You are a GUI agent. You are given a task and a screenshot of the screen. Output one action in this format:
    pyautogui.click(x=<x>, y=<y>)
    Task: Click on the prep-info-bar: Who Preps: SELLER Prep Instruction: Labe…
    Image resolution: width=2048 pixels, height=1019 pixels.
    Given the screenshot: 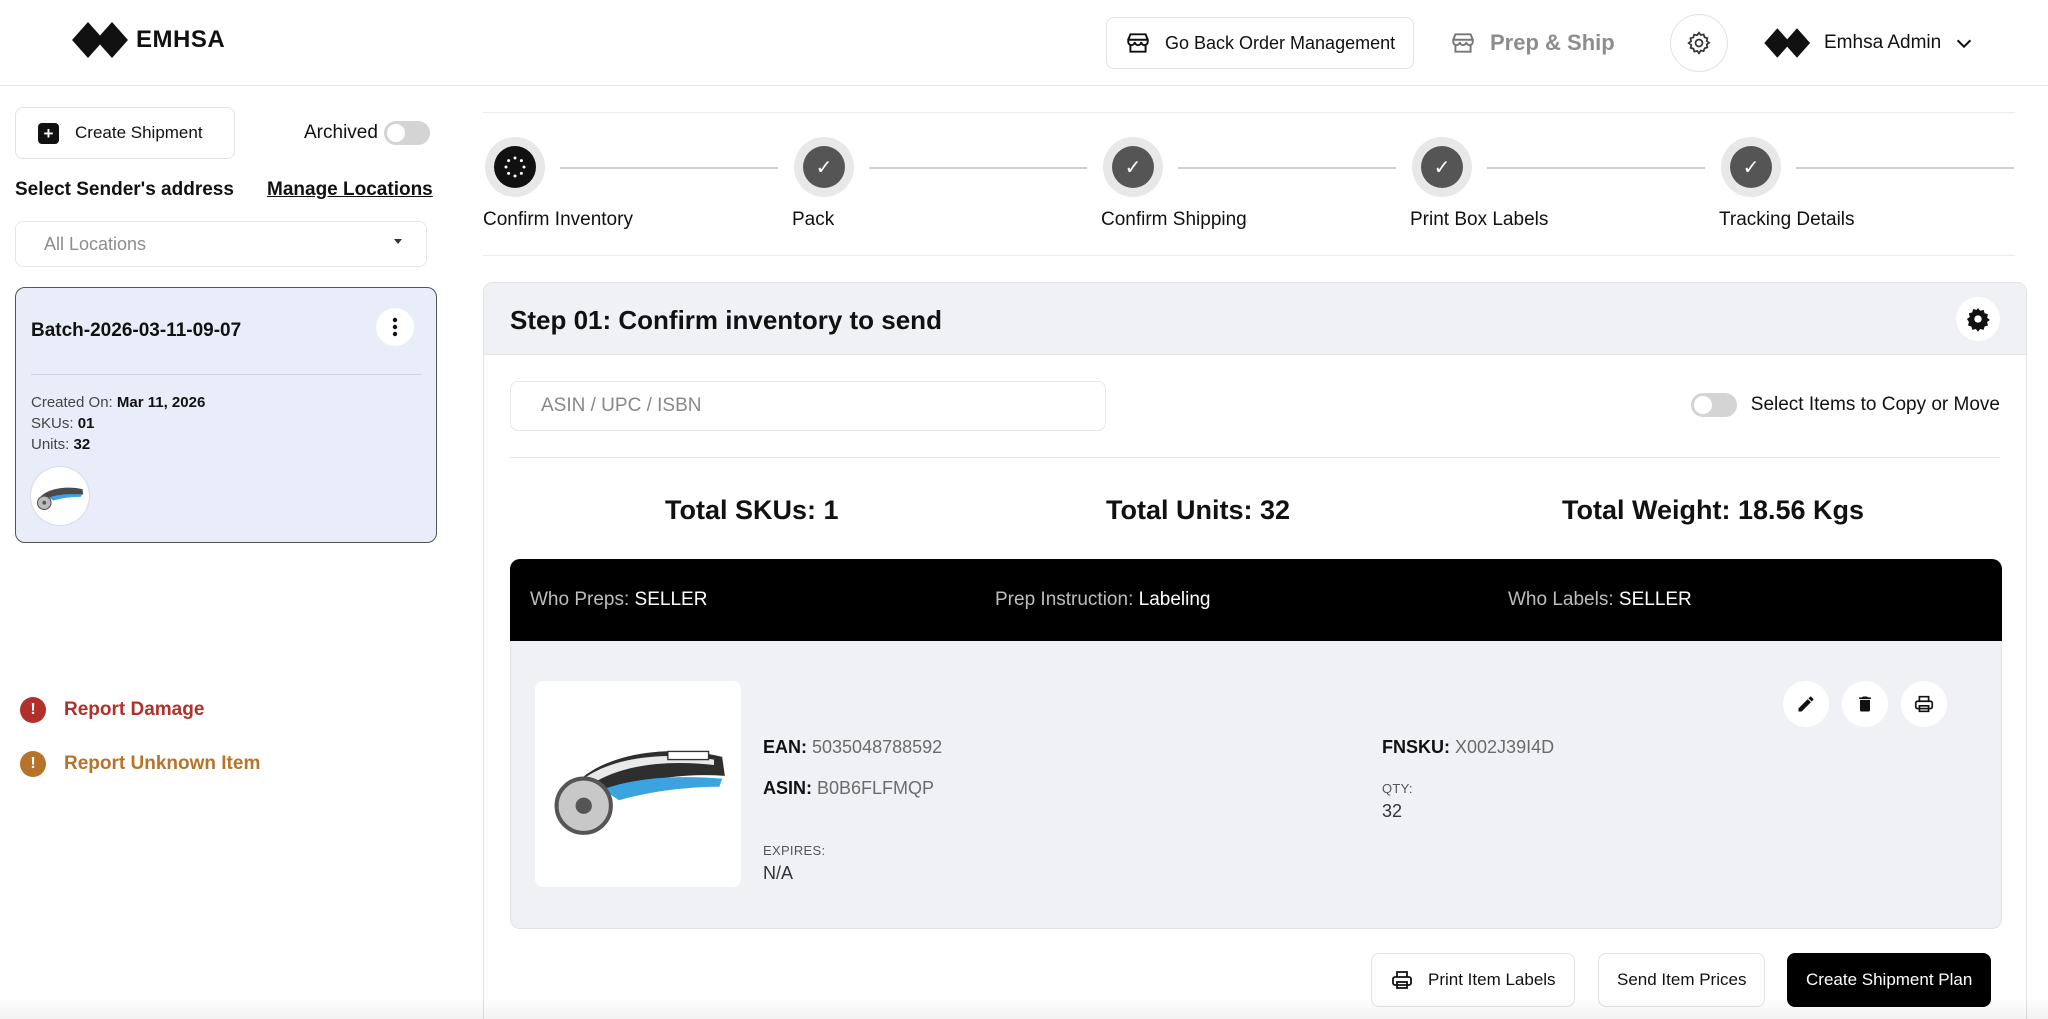 What is the action you would take?
    pyautogui.click(x=1256, y=600)
    